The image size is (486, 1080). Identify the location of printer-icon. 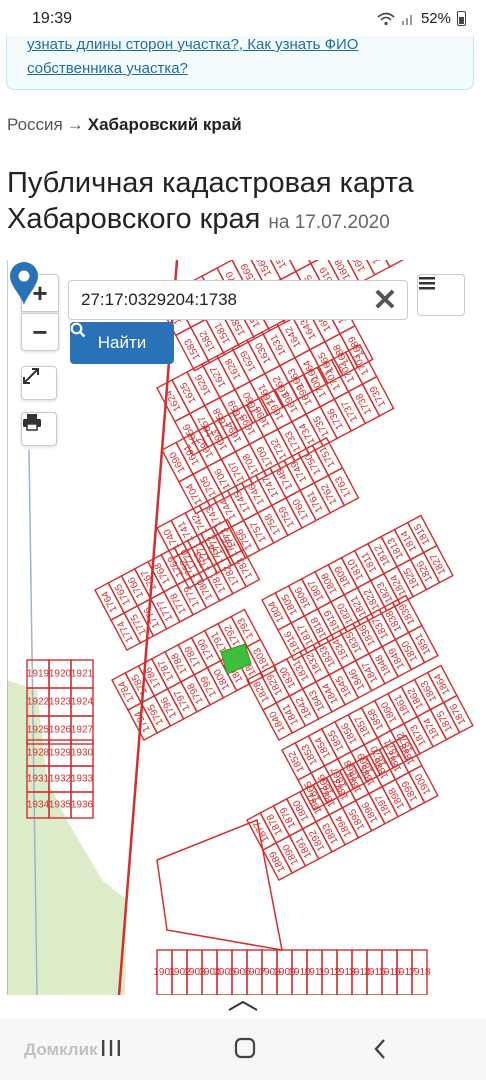
(32, 422).